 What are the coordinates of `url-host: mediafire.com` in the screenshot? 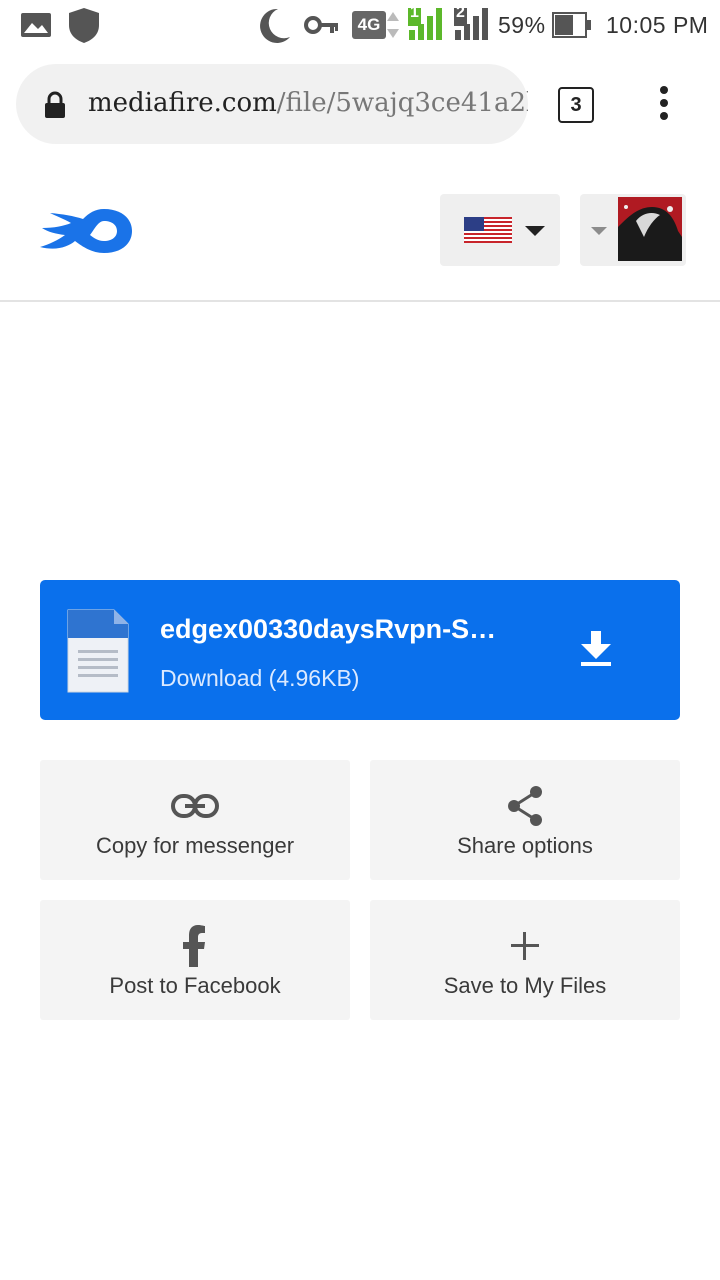 It's located at (182, 103).